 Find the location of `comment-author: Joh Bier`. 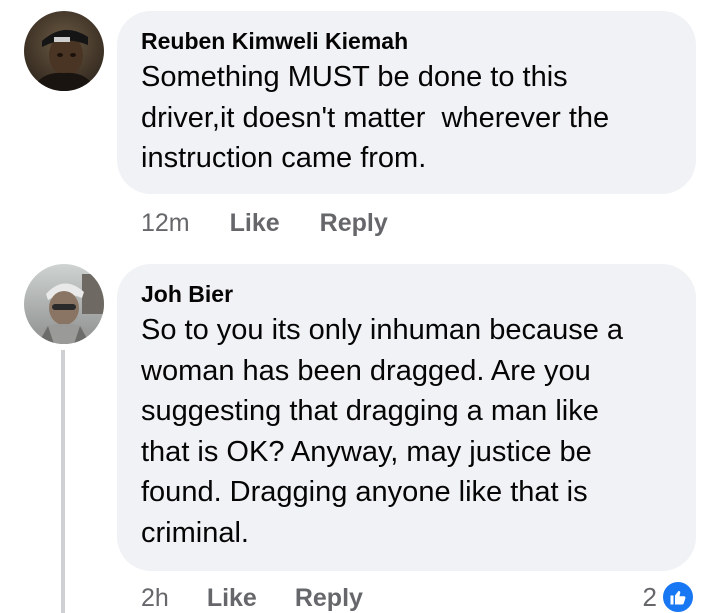

comment-author: Joh Bier is located at coordinates (406, 294).